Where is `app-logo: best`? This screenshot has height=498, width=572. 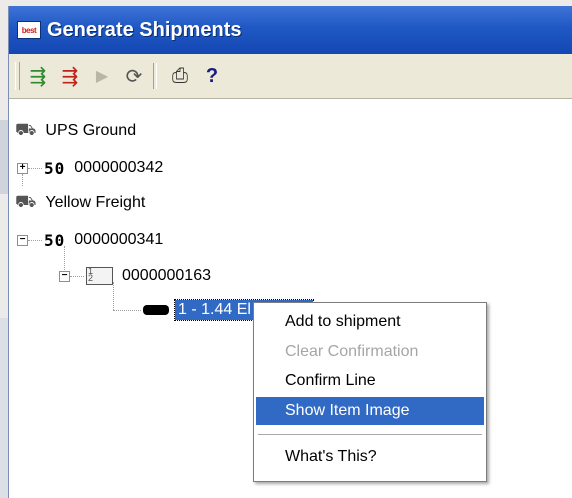 app-logo: best is located at coordinates (29, 30).